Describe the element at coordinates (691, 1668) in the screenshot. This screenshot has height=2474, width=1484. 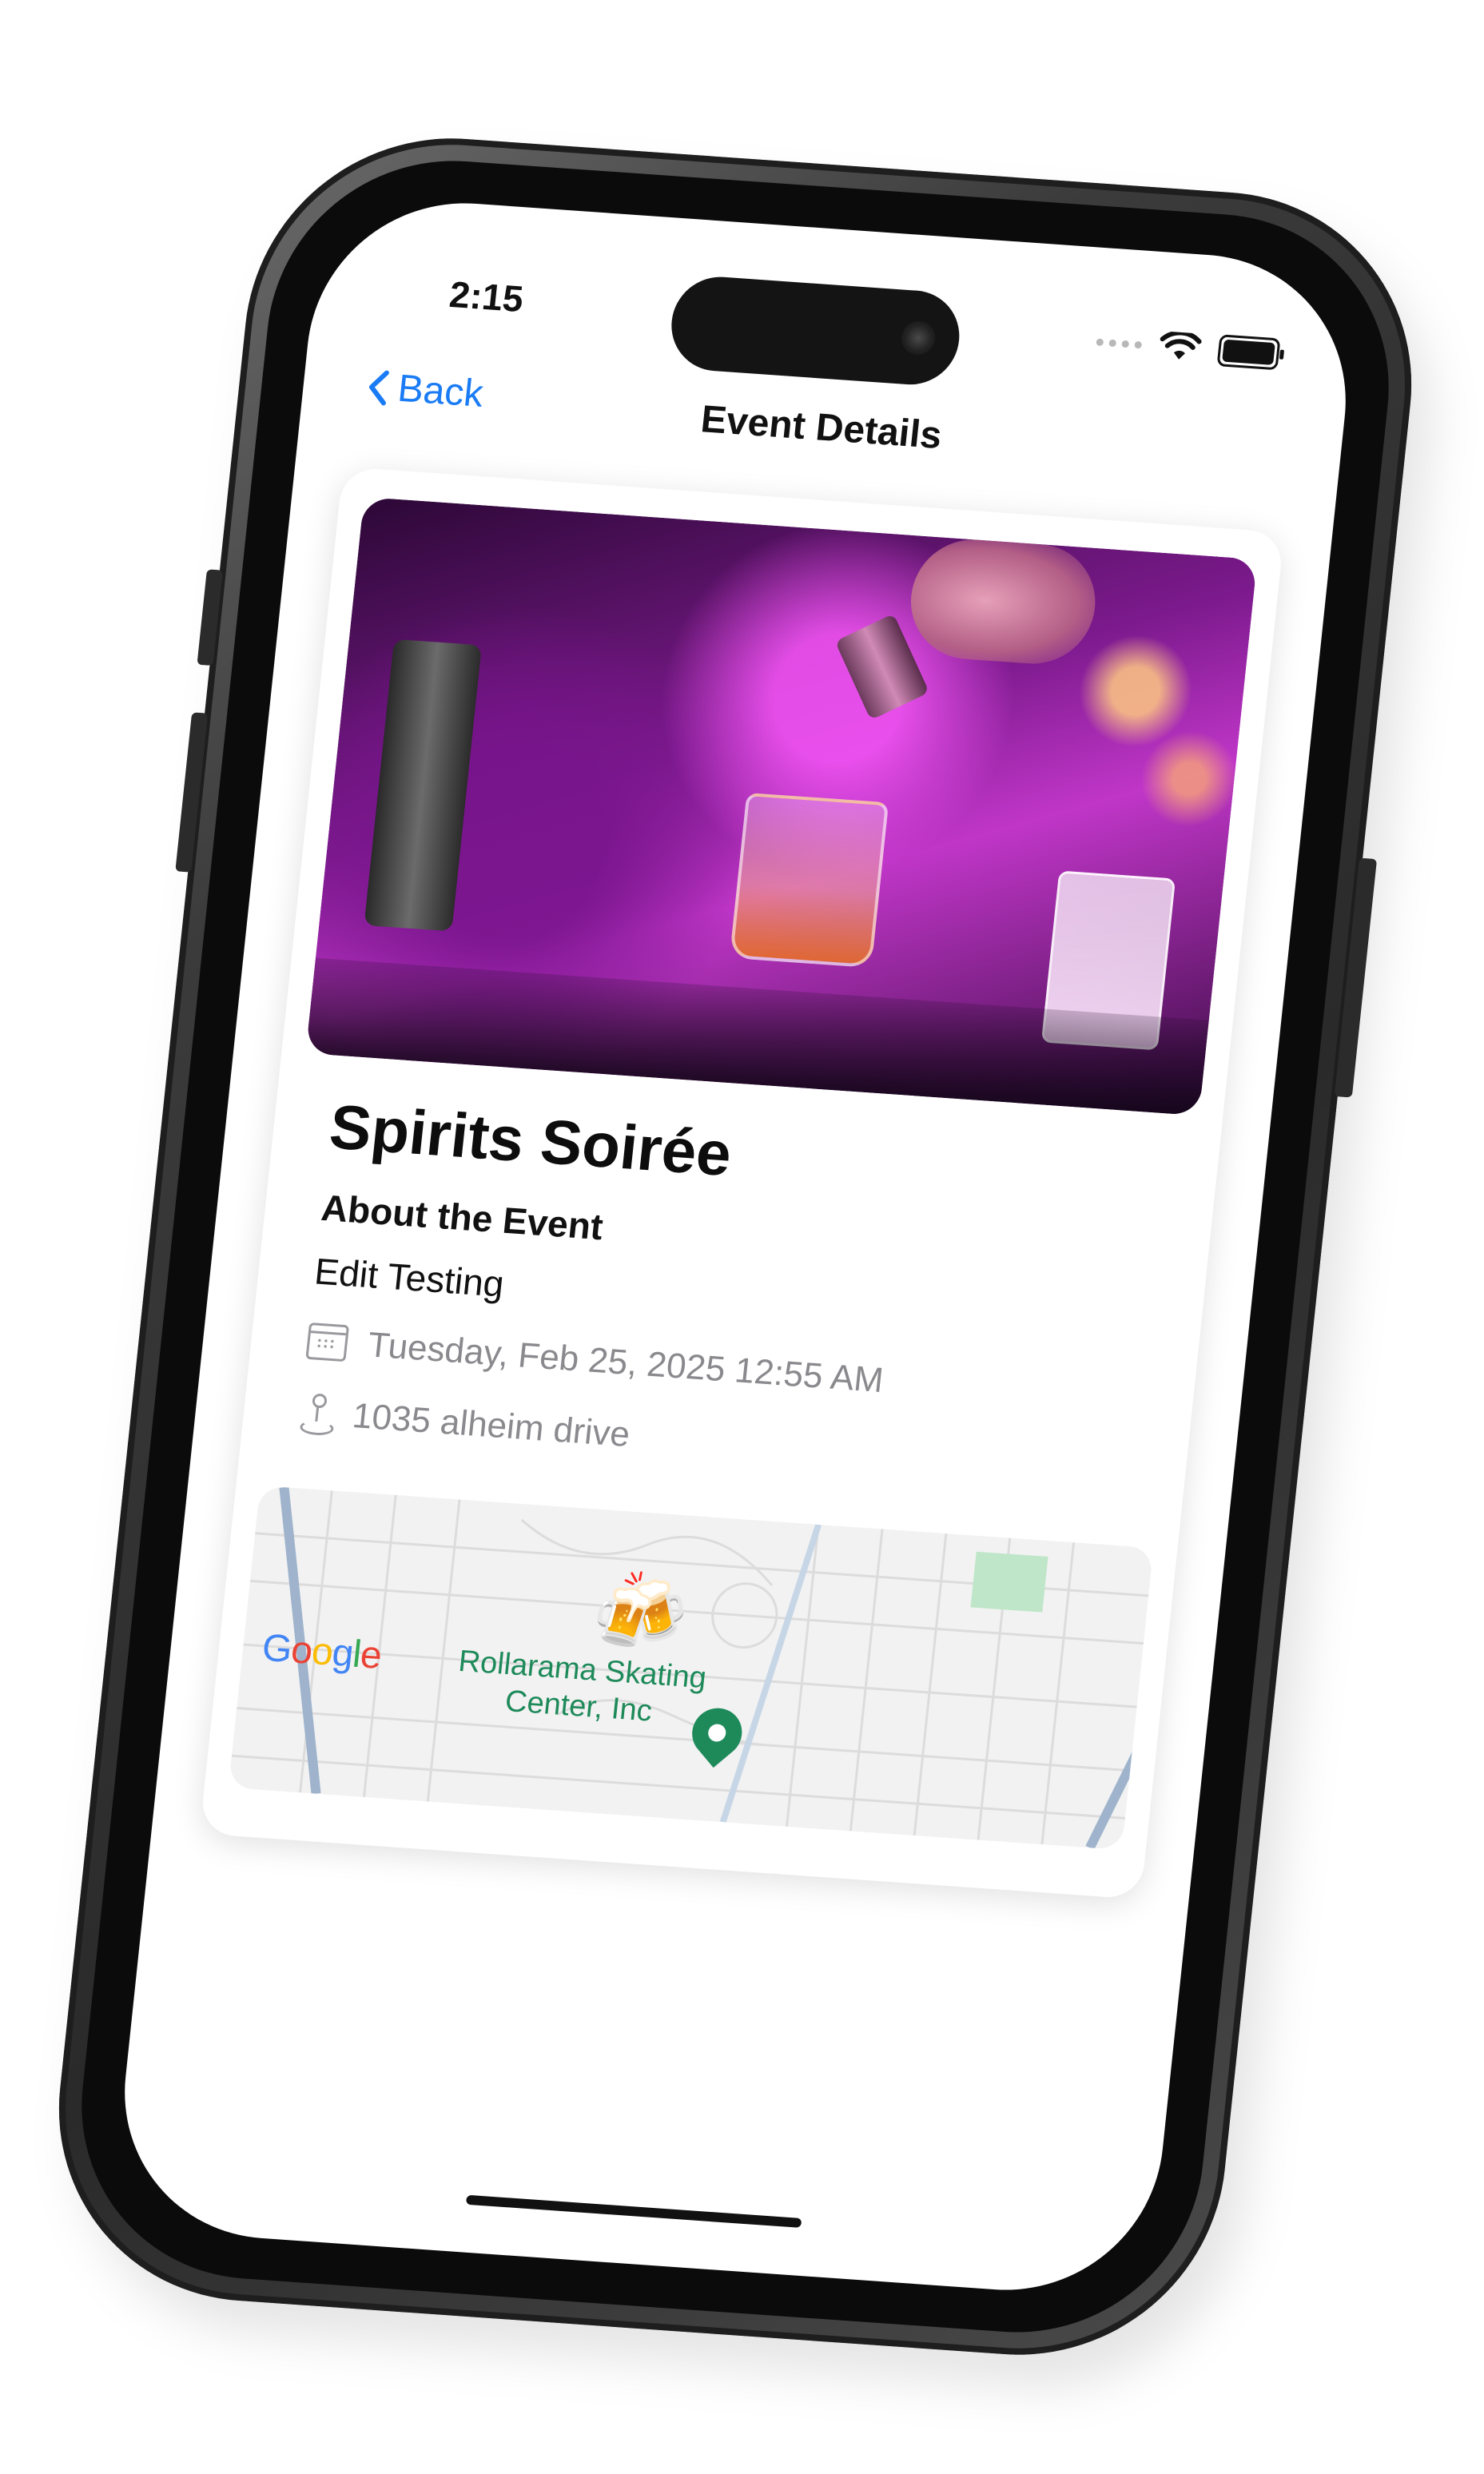
I see `location-map: Google 🍻 Rollarama Skating Center, Inc` at that location.